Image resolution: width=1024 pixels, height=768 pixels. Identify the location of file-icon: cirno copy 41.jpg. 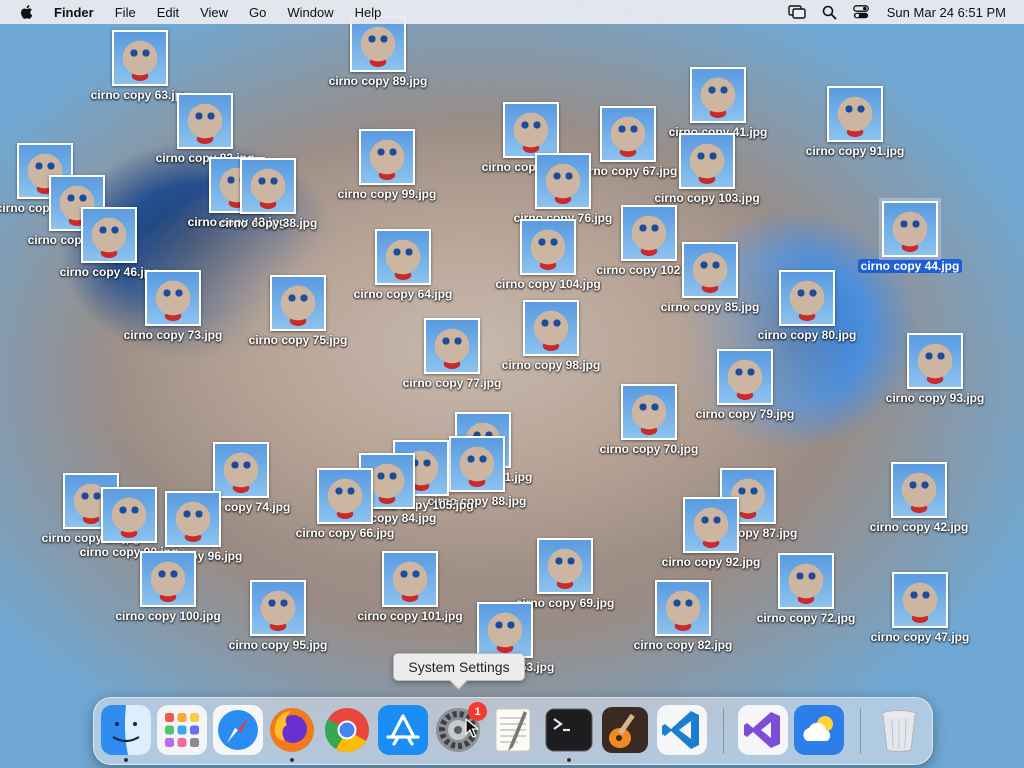
(718, 104).